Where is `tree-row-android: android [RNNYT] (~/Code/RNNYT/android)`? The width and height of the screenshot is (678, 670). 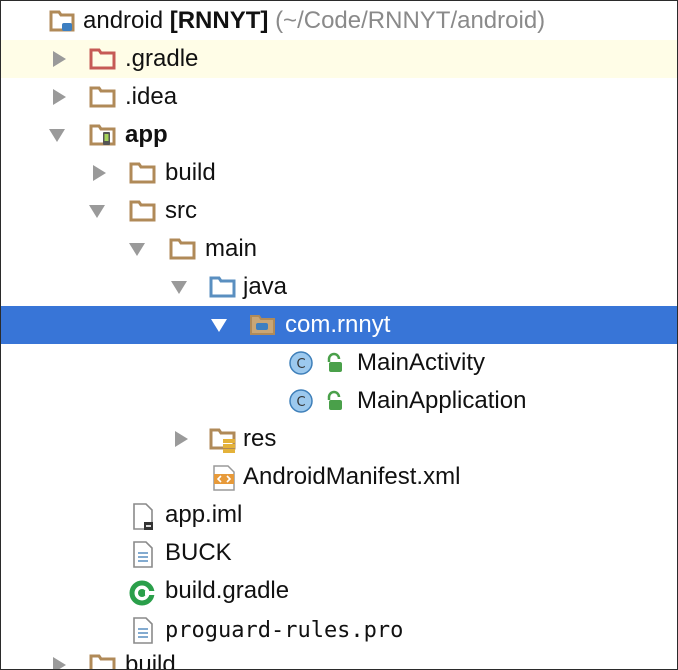
tree-row-android: android [RNNYT] (~/Code/RNNYT/android) is located at coordinates (339, 21).